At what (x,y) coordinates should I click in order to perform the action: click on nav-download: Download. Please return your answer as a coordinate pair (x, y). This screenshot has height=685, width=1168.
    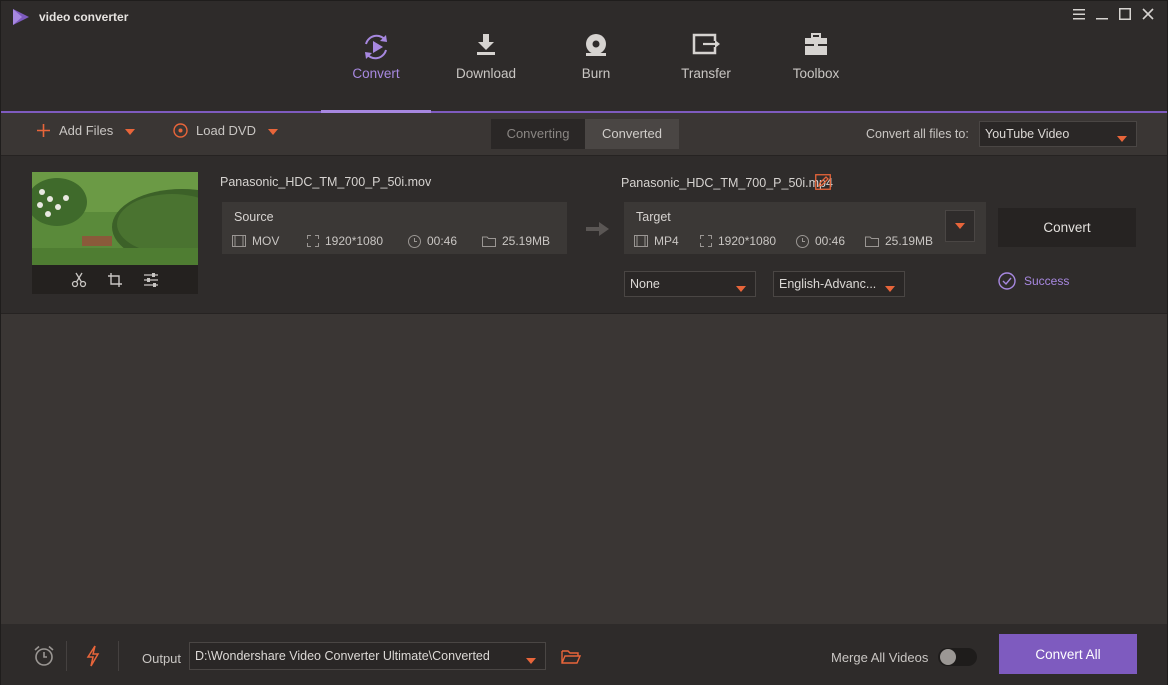
    Looking at the image, I should click on (486, 56).